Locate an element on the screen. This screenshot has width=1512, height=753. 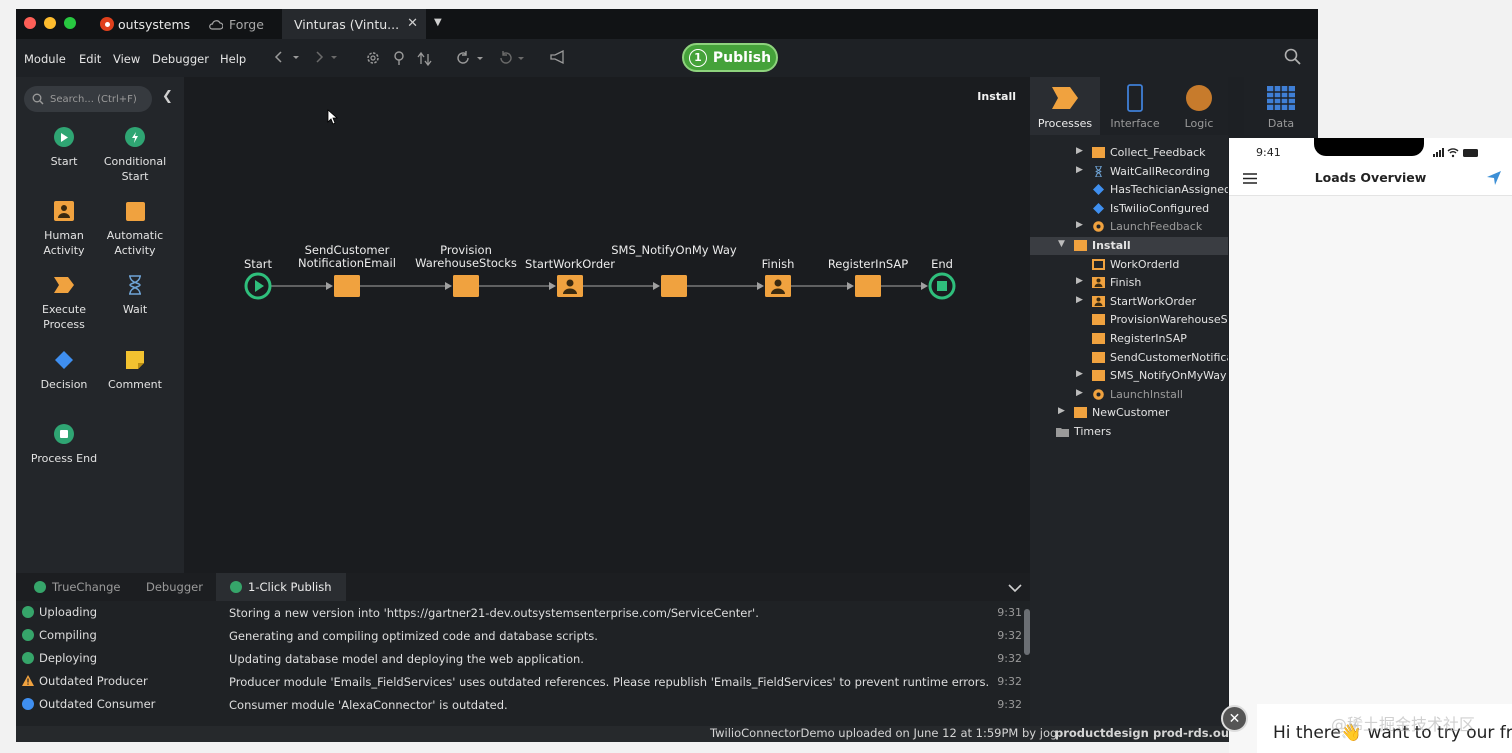
navigation-arrow-icon is located at coordinates (1494, 178).